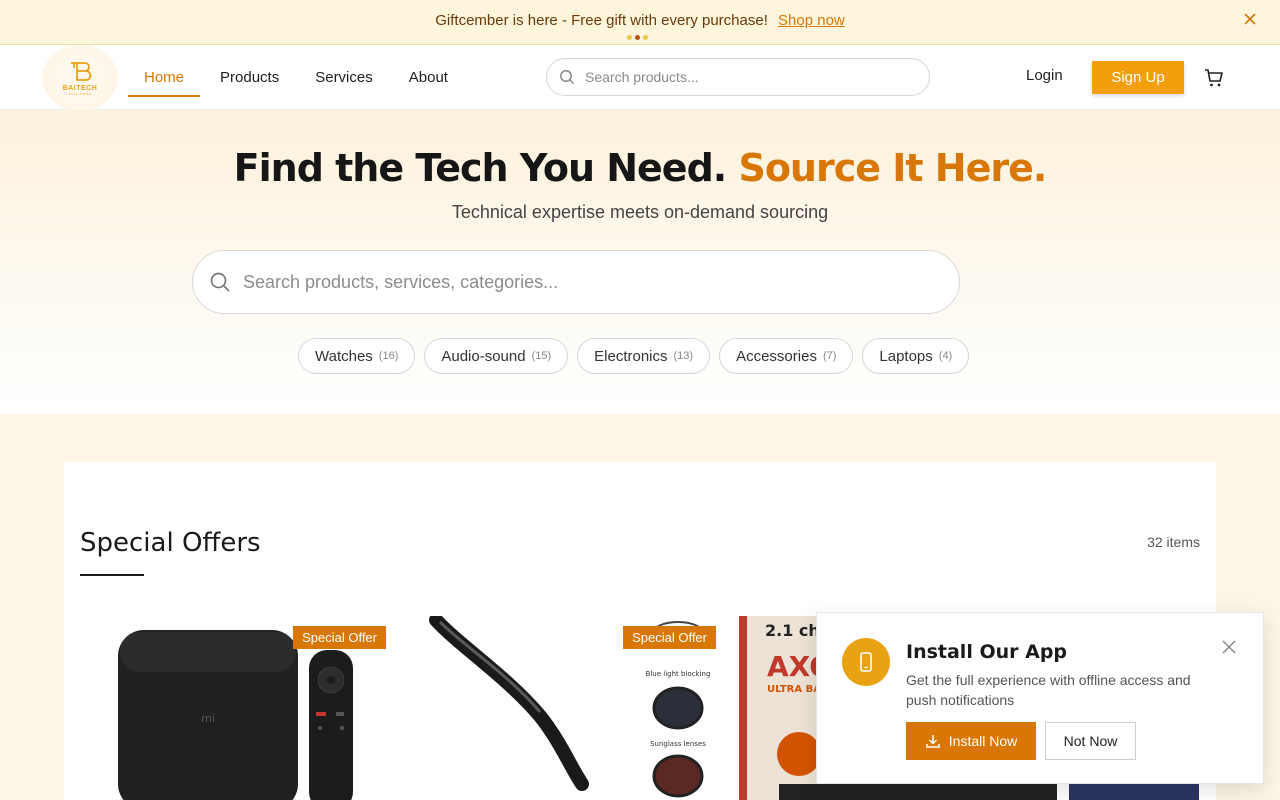  I want to click on shop-now-link: Shop now, so click(811, 20).